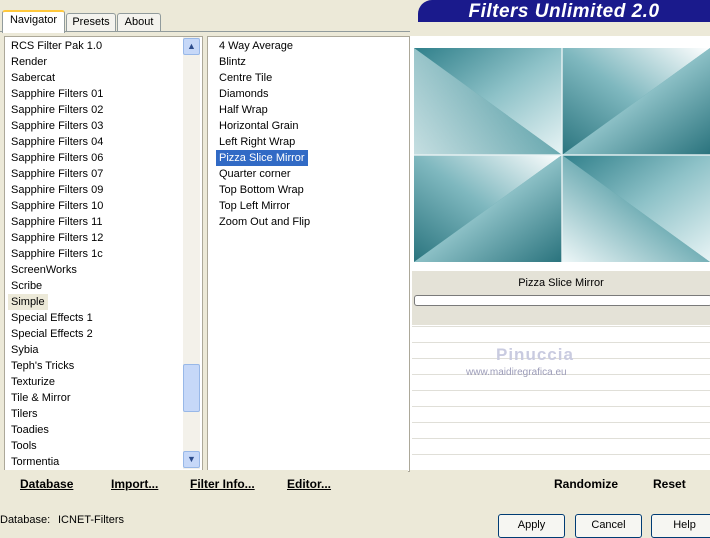  I want to click on chevron-up-icon: ▲, so click(191, 46).